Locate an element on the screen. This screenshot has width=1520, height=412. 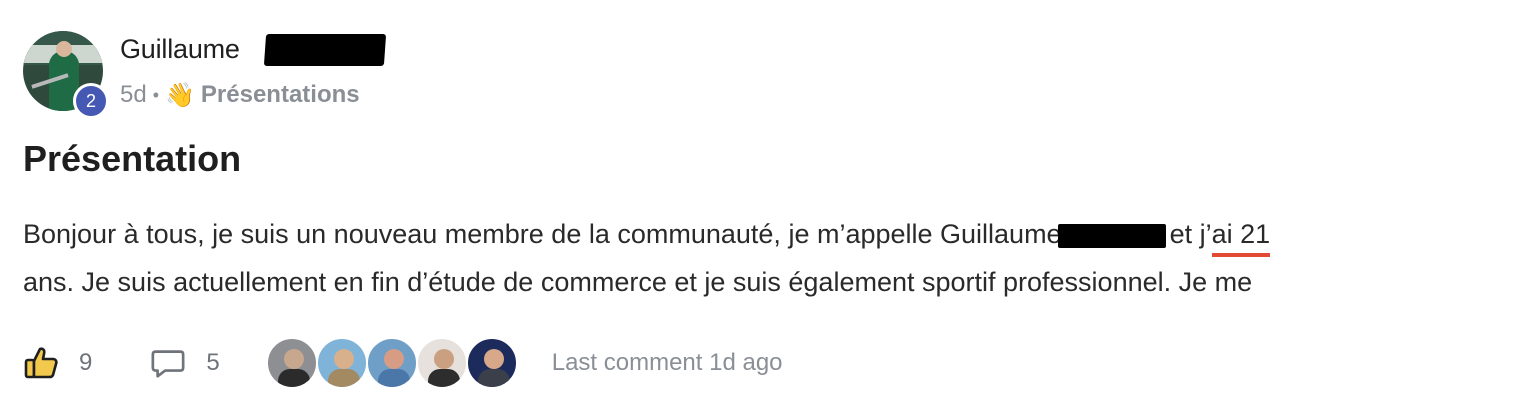
post-footer: 9 5 Last comment 1d ago is located at coordinates (403, 363).